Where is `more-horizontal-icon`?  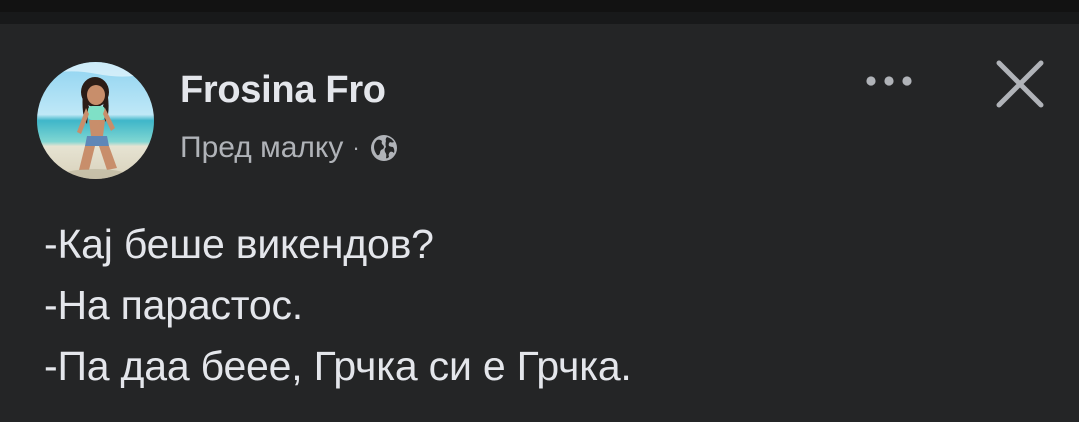
more-horizontal-icon is located at coordinates (889, 81).